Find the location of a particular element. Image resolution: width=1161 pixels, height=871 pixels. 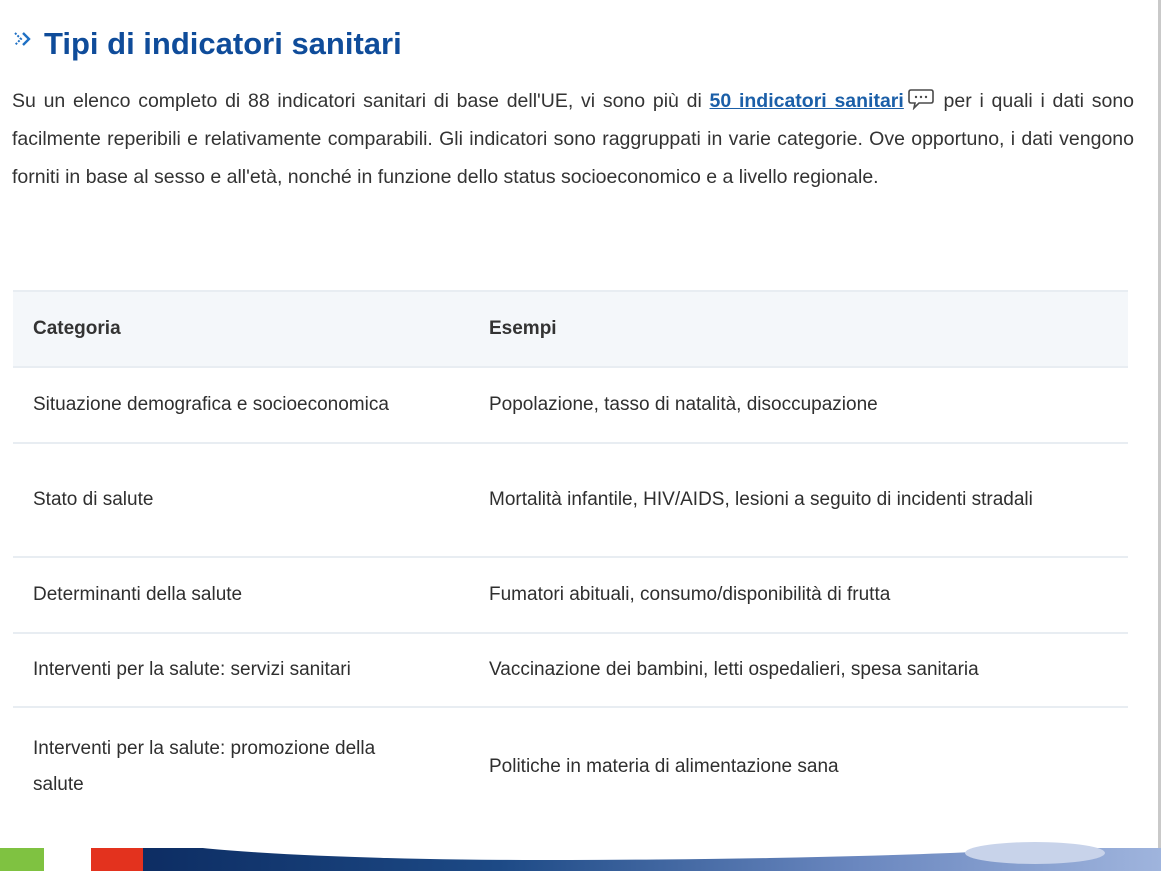

category-cell: Stato di salute is located at coordinates (93, 499).